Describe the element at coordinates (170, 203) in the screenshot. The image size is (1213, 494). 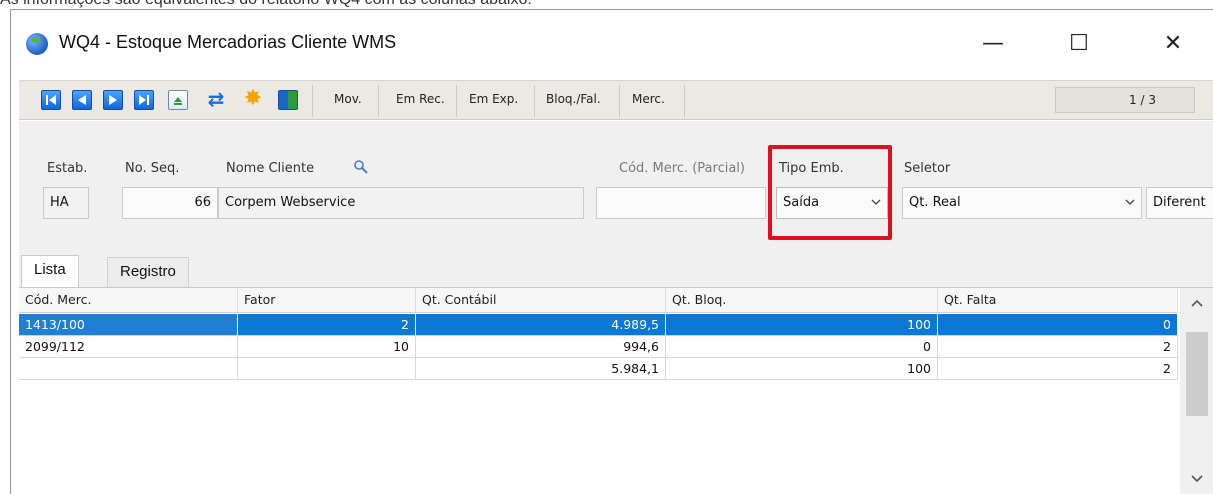
I see `noseq-field: 66` at that location.